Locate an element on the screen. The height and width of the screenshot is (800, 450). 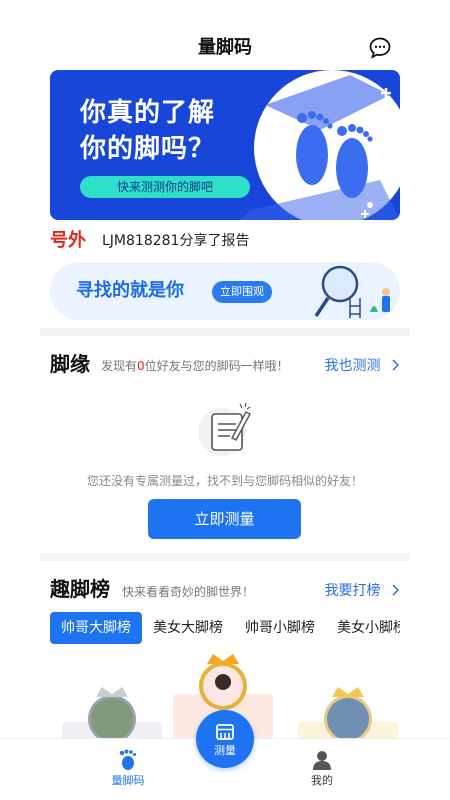
banner-headline-1: 你真的了解 is located at coordinates (148, 113).